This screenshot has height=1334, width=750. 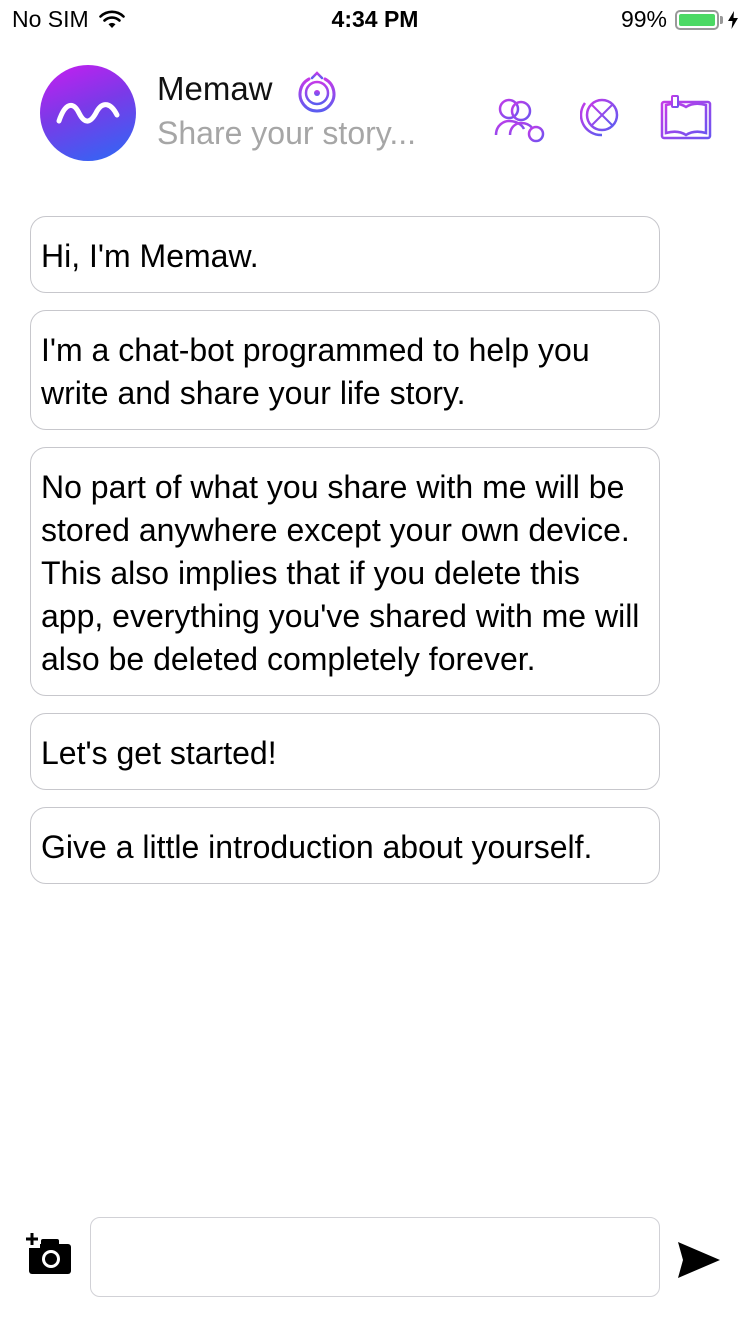 I want to click on add-photo-icon, so click(x=49, y=1253).